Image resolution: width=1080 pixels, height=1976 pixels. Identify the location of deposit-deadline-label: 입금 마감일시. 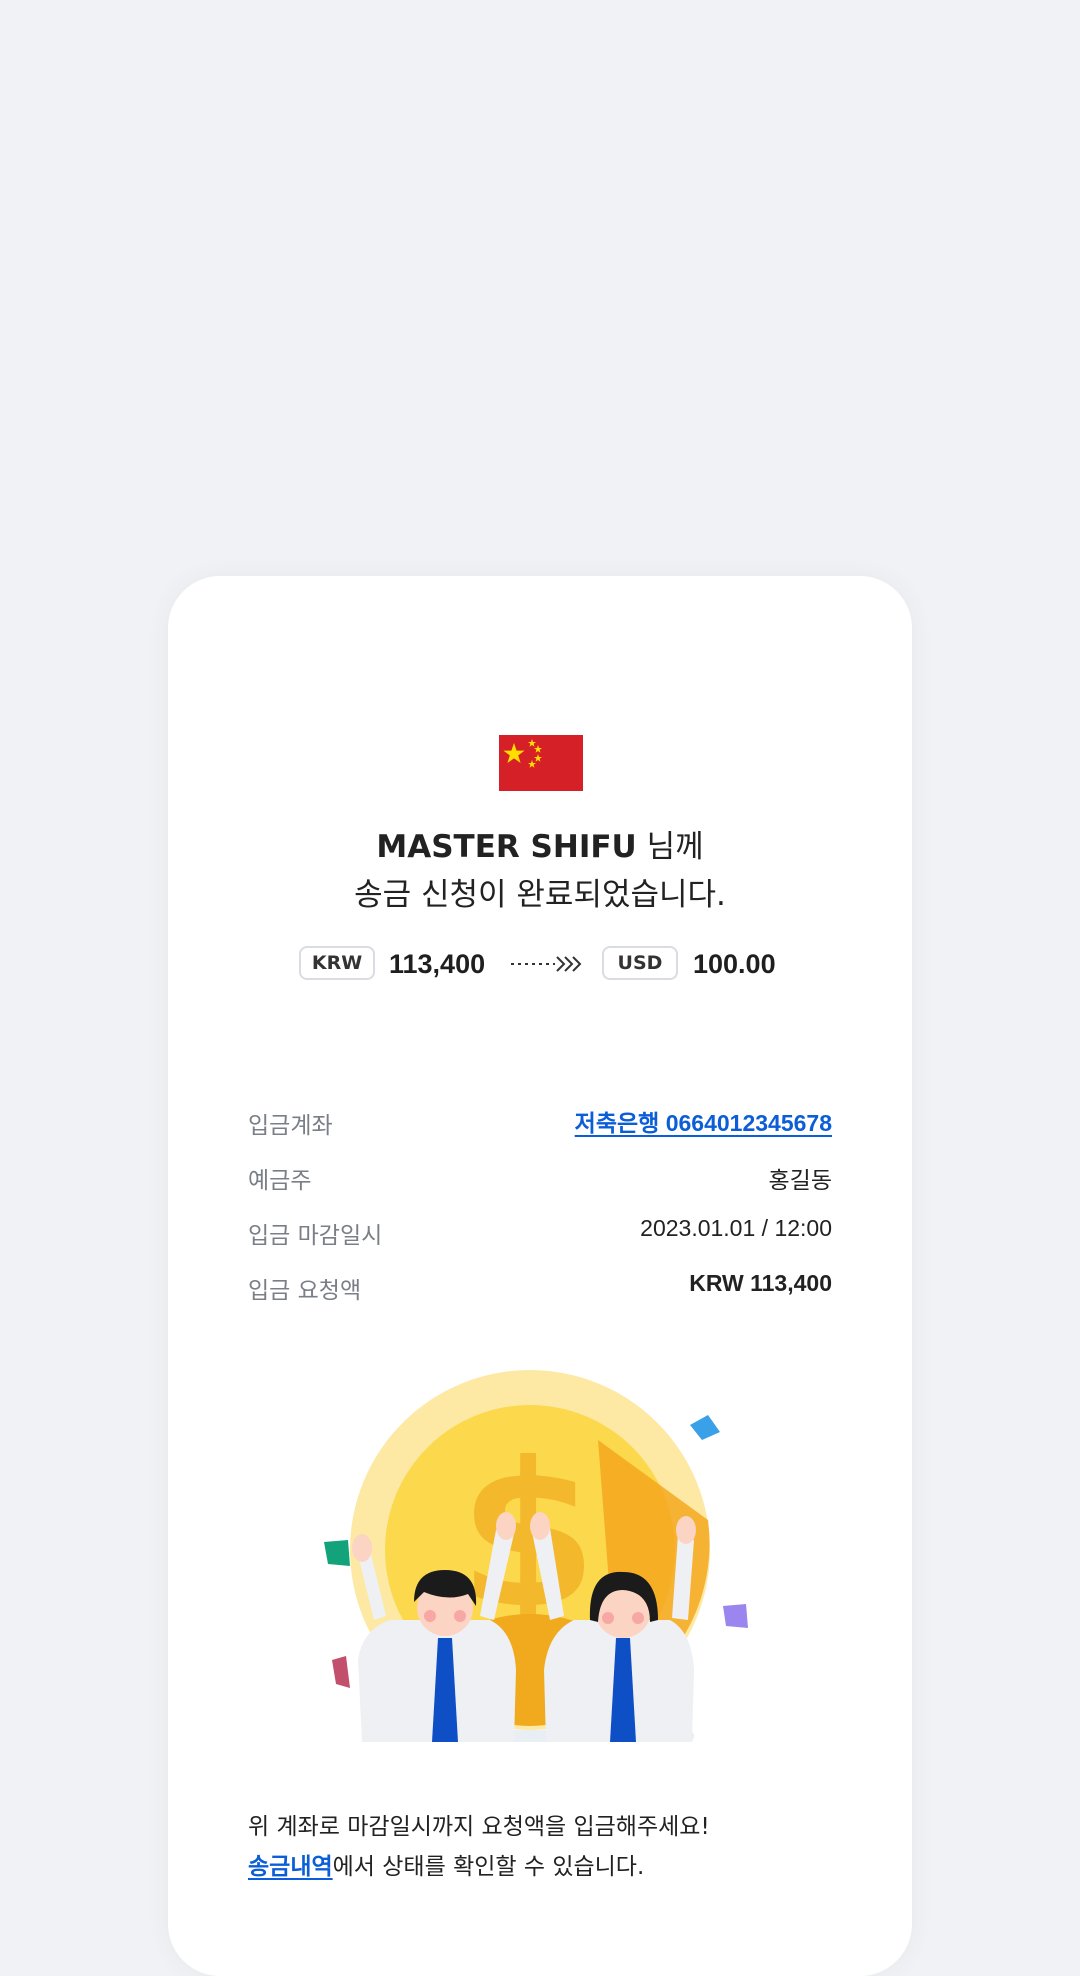
(315, 1236).